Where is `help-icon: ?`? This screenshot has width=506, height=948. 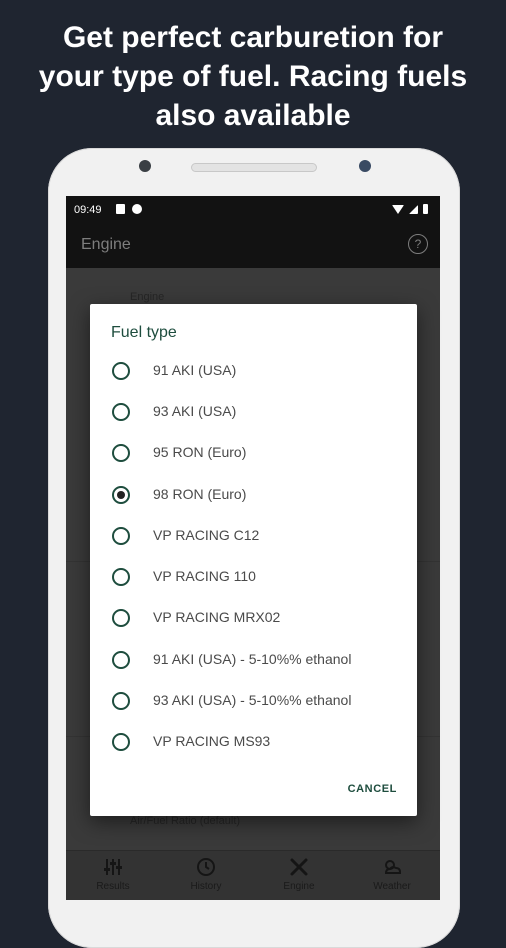
help-icon: ? is located at coordinates (418, 244).